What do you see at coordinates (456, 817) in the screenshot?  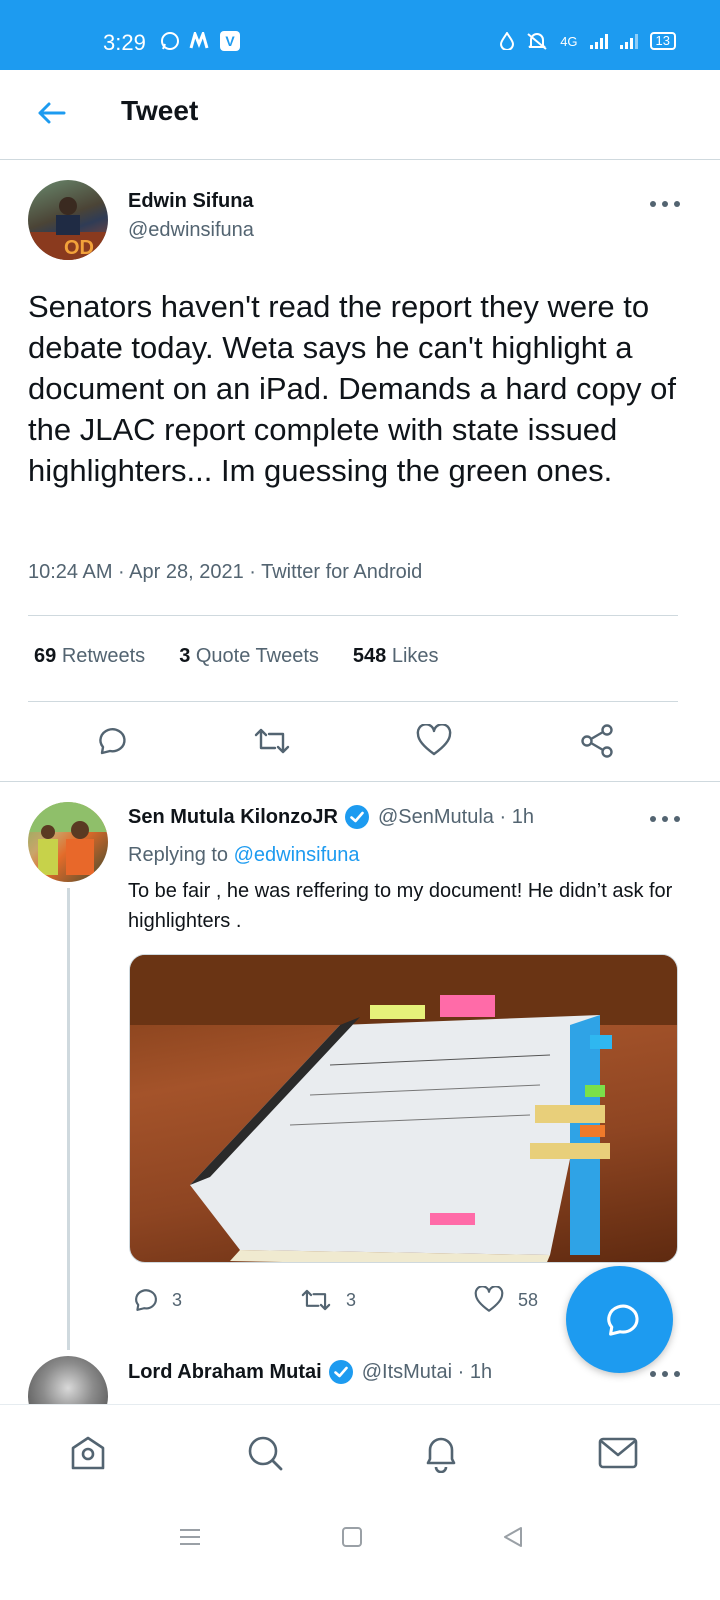 I see `reply-author-handle: @SenMutula · 1h` at bounding box center [456, 817].